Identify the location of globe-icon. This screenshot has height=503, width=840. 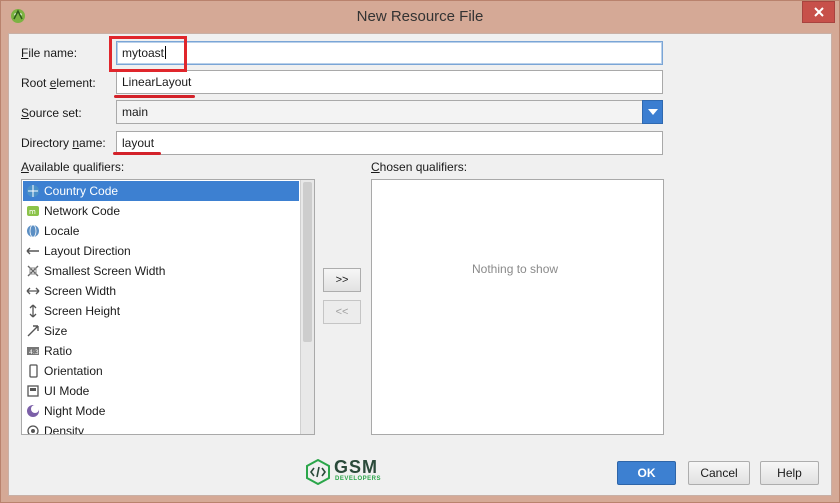
(33, 231).